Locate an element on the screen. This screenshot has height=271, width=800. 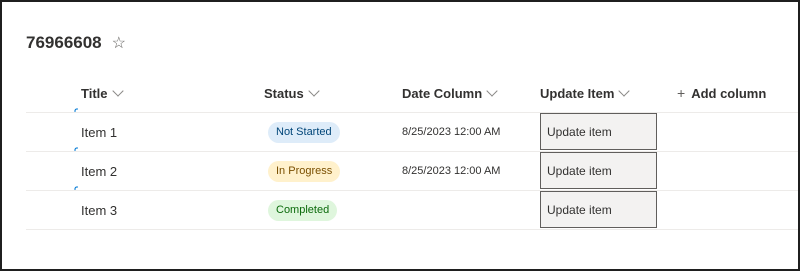
status-cell: Not Started is located at coordinates (304, 132).